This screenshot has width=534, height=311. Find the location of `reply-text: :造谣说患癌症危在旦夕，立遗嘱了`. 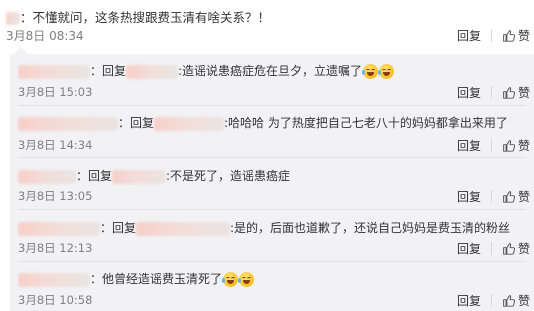

reply-text: :造谣说患癌症危在旦夕，立遗嘱了 is located at coordinates (270, 71).